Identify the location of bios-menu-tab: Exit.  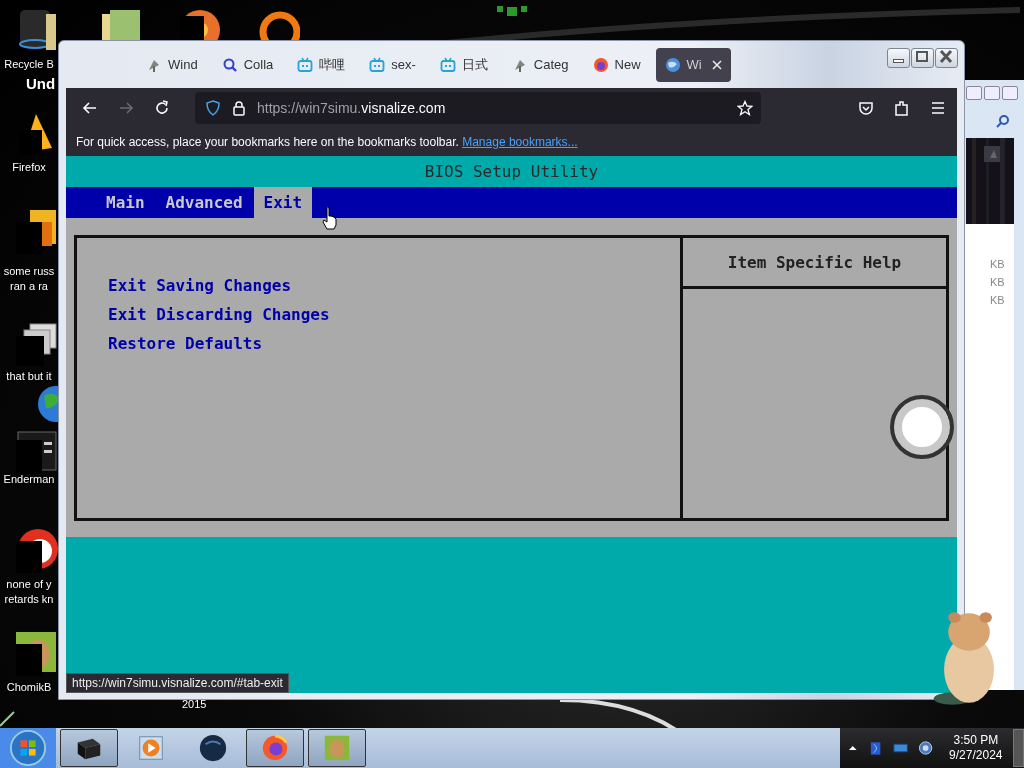
(283, 202).